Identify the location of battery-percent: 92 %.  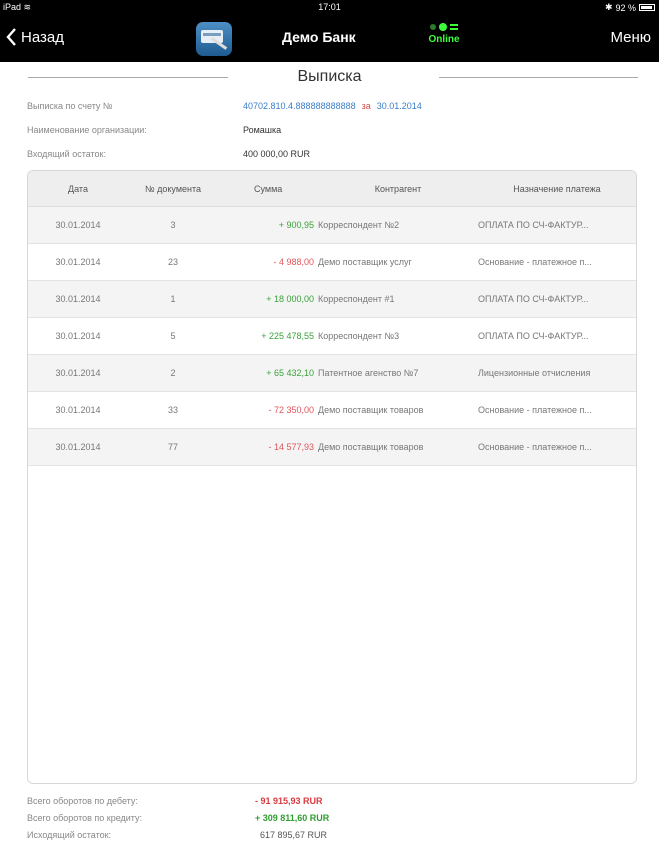
(625, 7).